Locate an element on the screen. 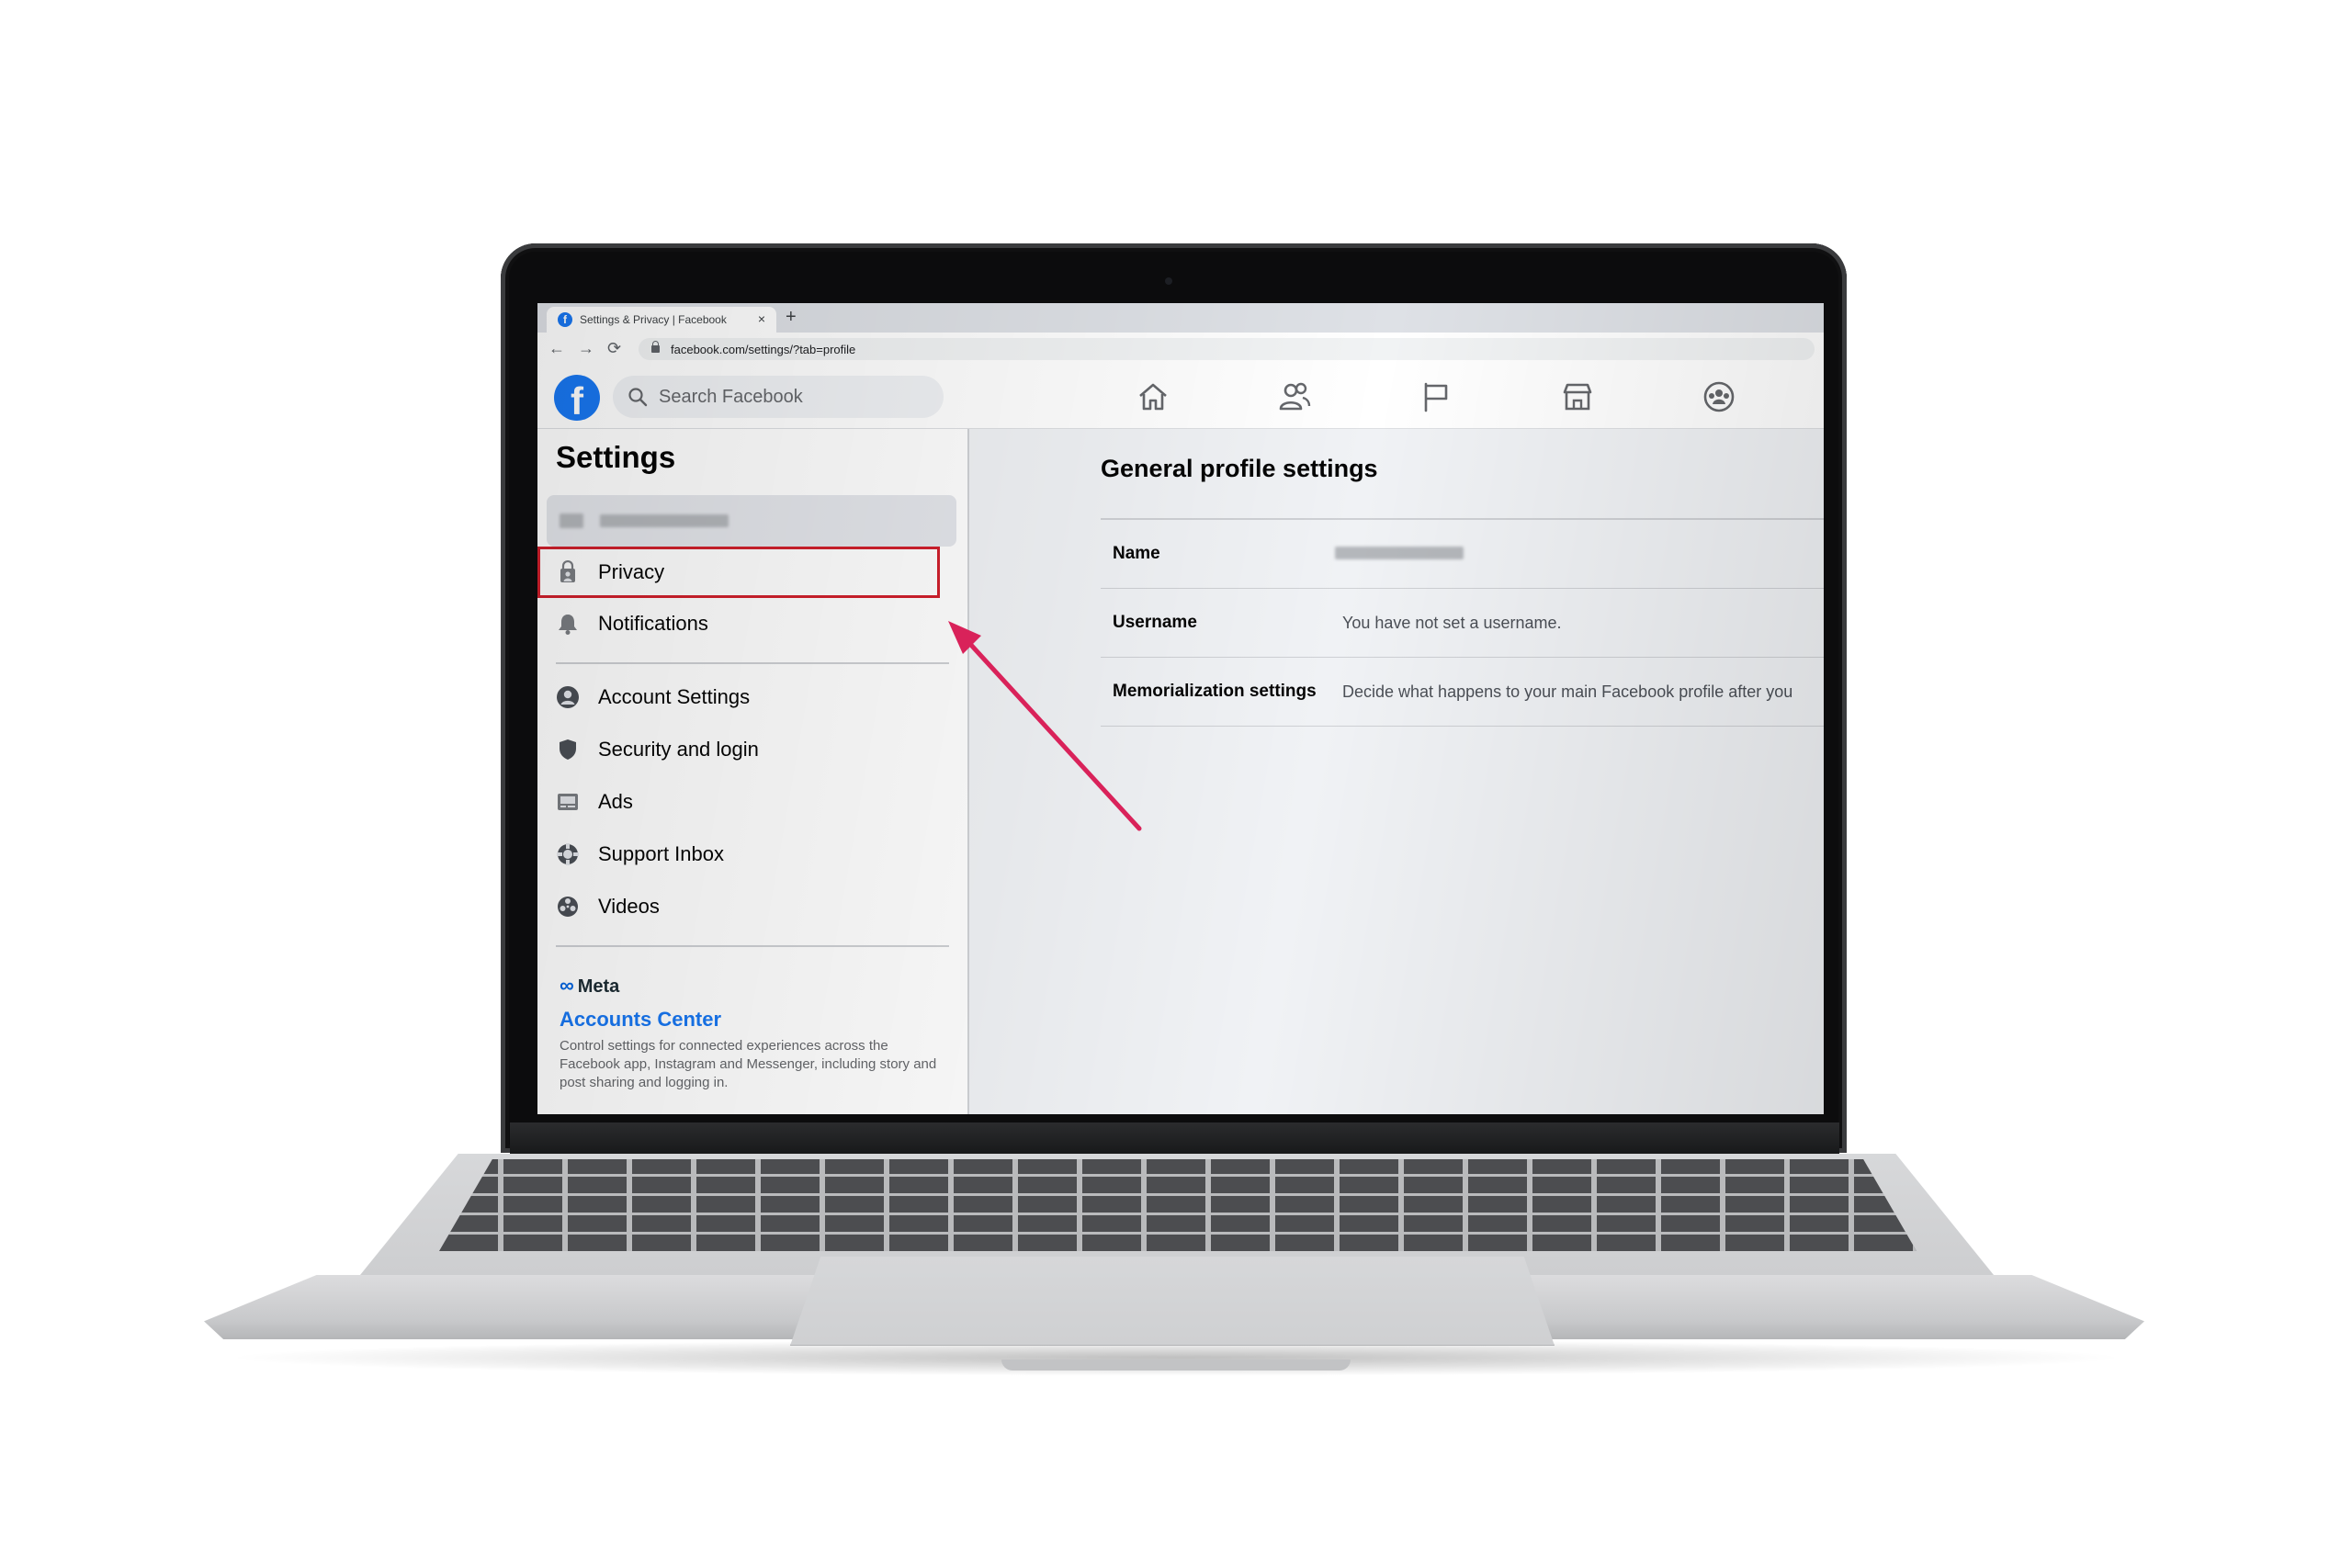 The height and width of the screenshot is (1568, 2352). sidebar-item-ads: Ads is located at coordinates (595, 802).